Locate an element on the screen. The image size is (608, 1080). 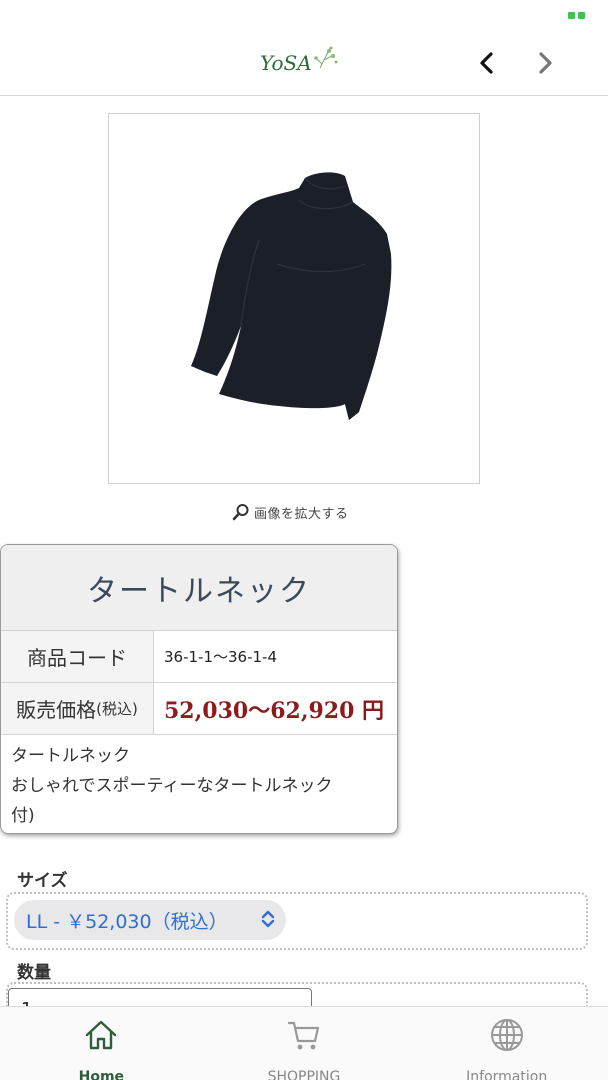
tab-shopping-label: SHOPPING is located at coordinates (304, 1074).